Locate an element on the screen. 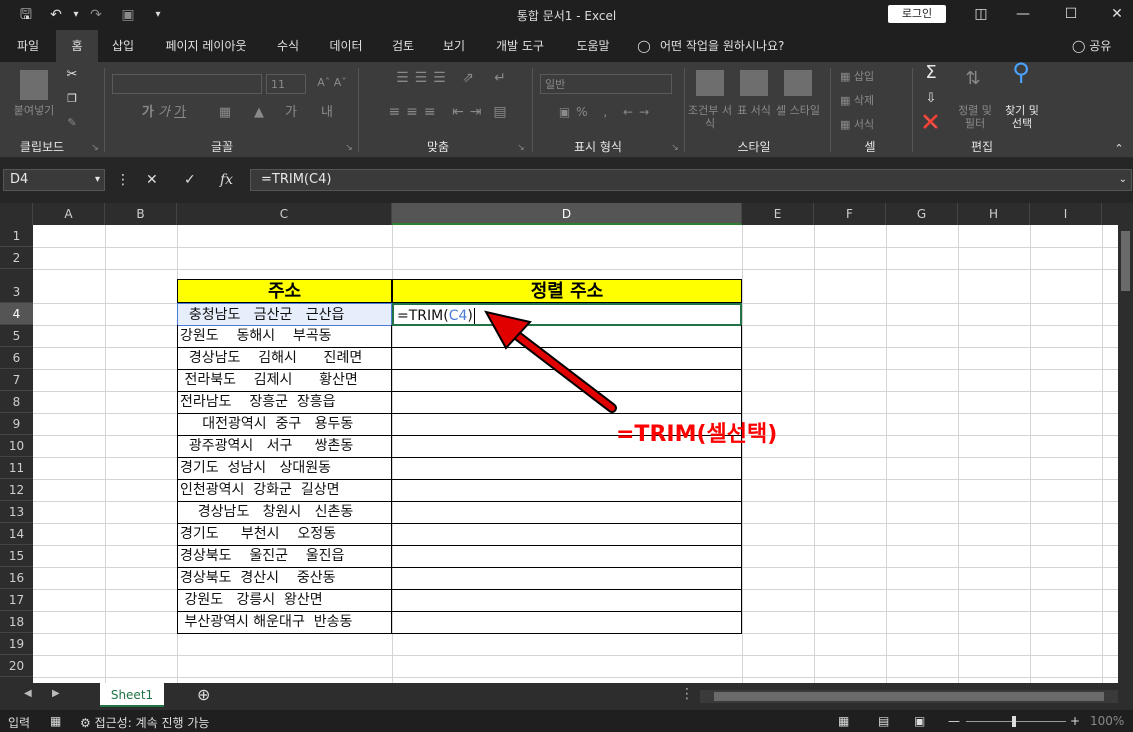 The image size is (1133, 732). column-header-h: H is located at coordinates (994, 214).